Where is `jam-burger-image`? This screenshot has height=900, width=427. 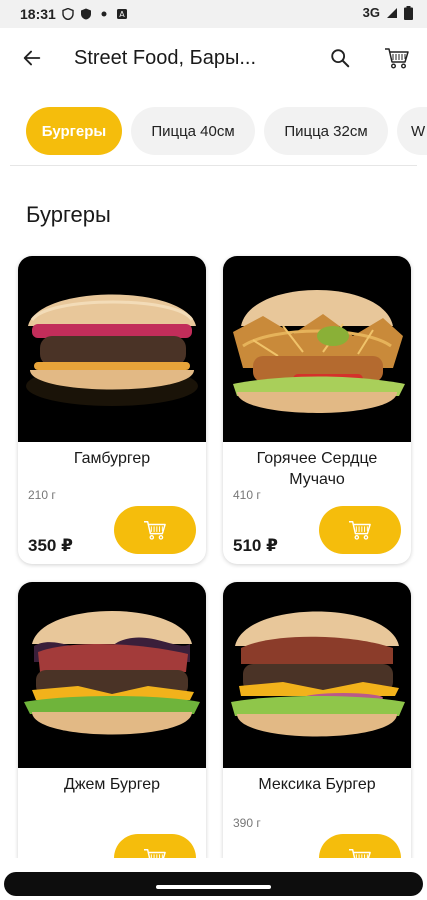
jam-burger-image is located at coordinates (112, 675).